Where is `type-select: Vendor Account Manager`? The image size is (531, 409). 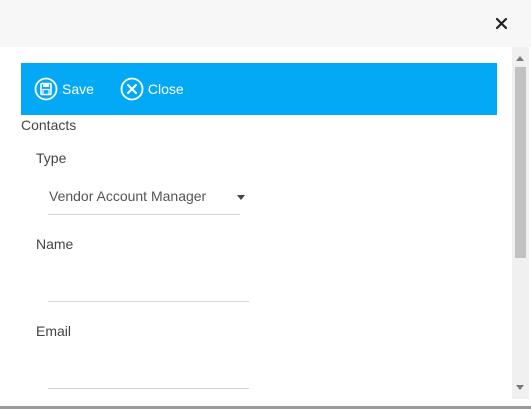
type-select: Vendor Account Manager is located at coordinates (146, 197).